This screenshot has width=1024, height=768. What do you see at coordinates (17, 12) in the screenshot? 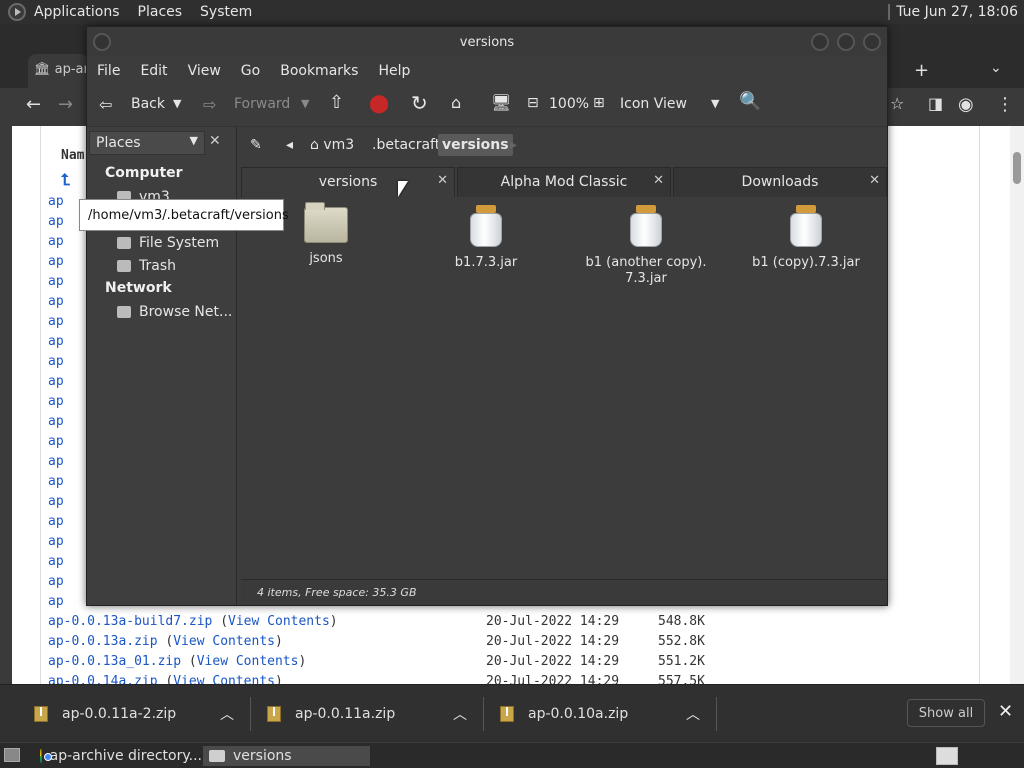
I see `distro-logo-icon` at bounding box center [17, 12].